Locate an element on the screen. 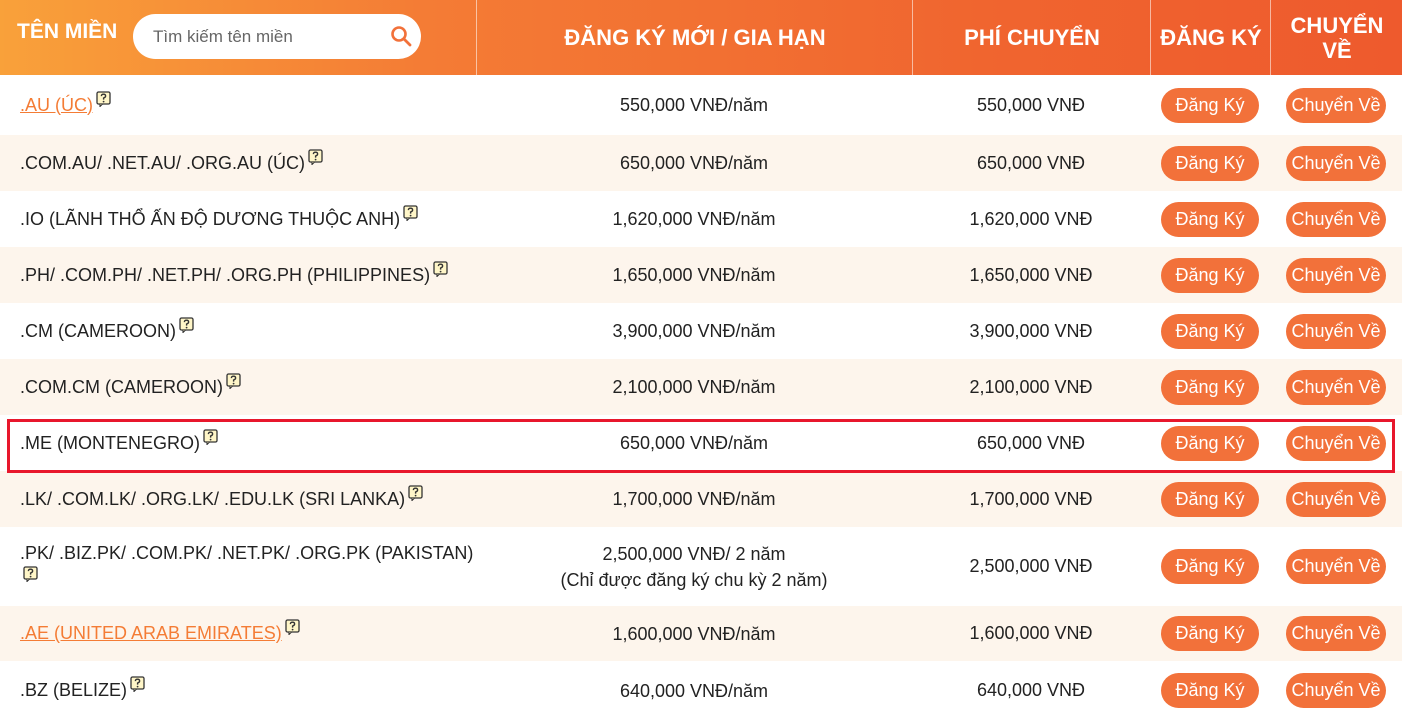 The width and height of the screenshot is (1402, 720). domain-name-cell: .ME (MONTENEGRO) is located at coordinates (250, 443).